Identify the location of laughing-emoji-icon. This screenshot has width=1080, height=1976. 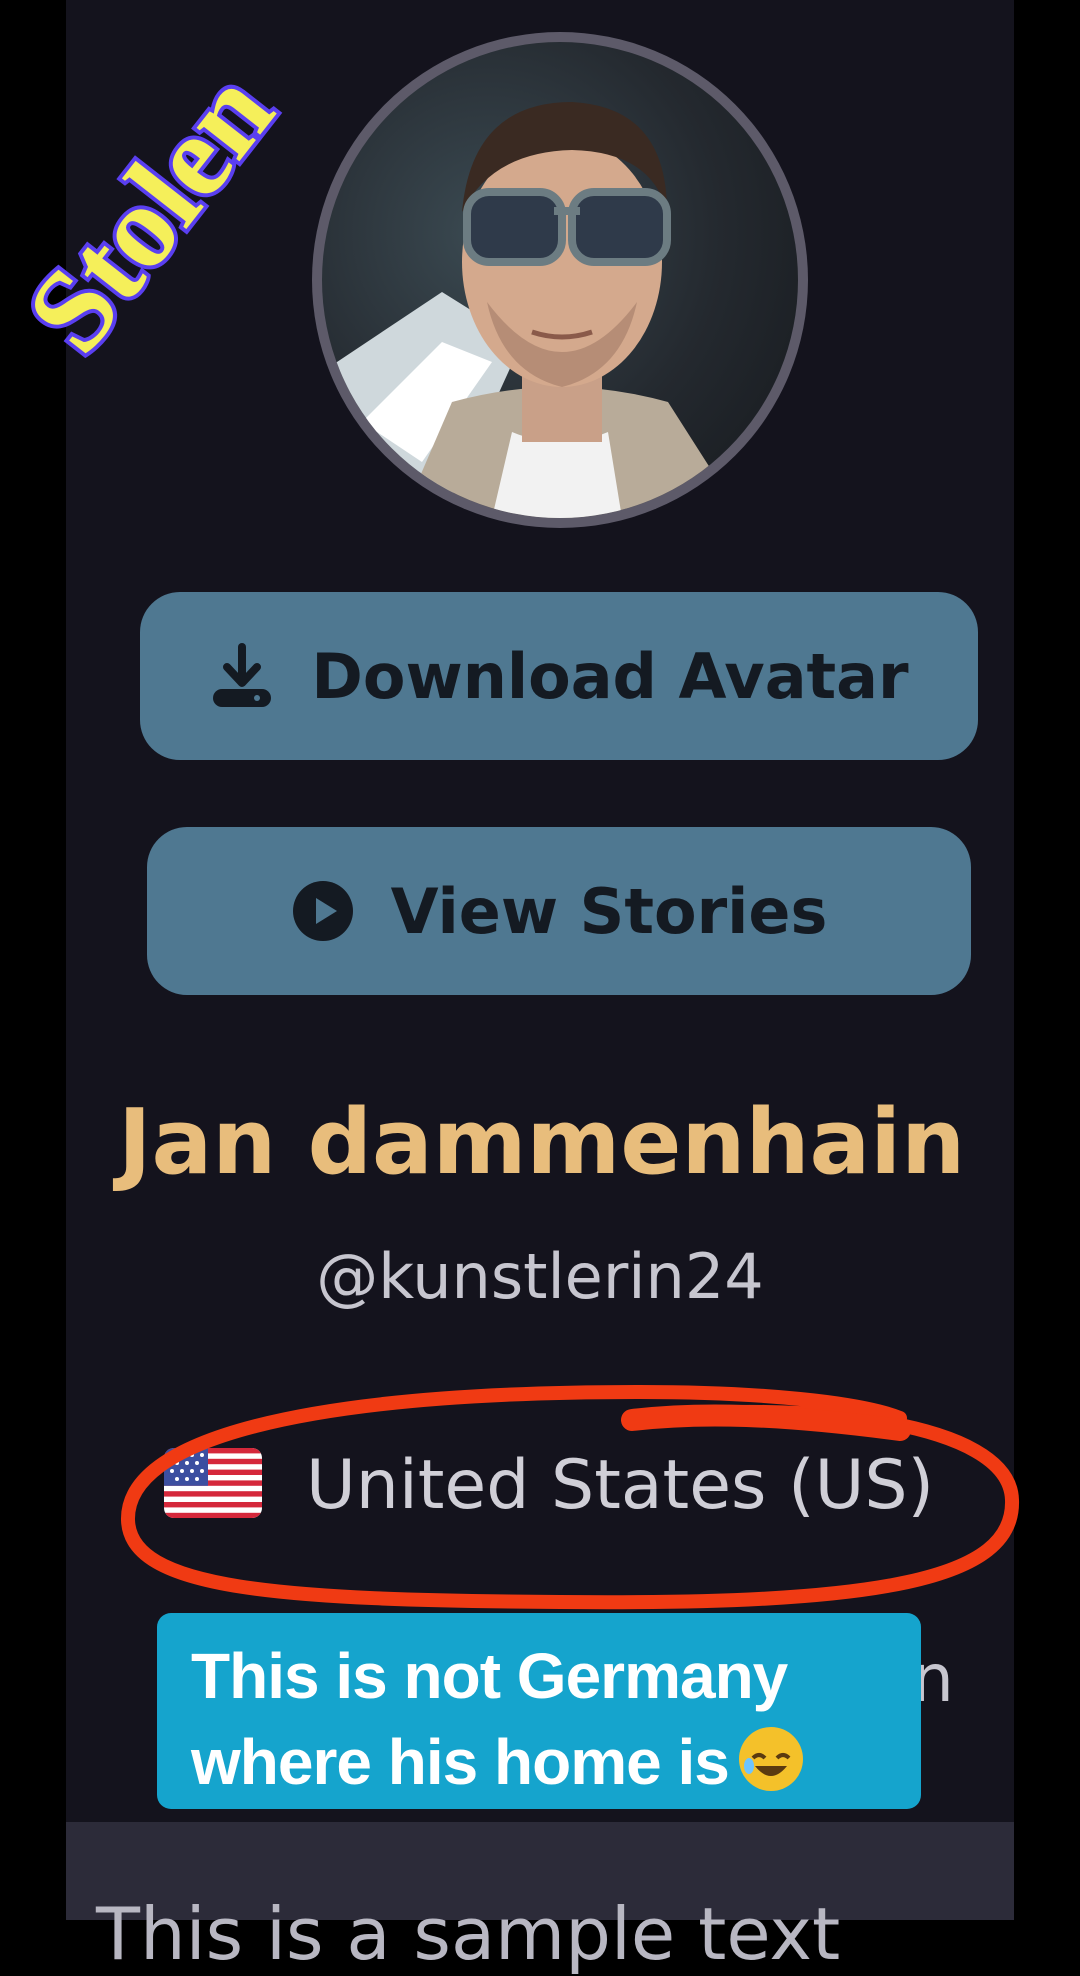
(770, 1759).